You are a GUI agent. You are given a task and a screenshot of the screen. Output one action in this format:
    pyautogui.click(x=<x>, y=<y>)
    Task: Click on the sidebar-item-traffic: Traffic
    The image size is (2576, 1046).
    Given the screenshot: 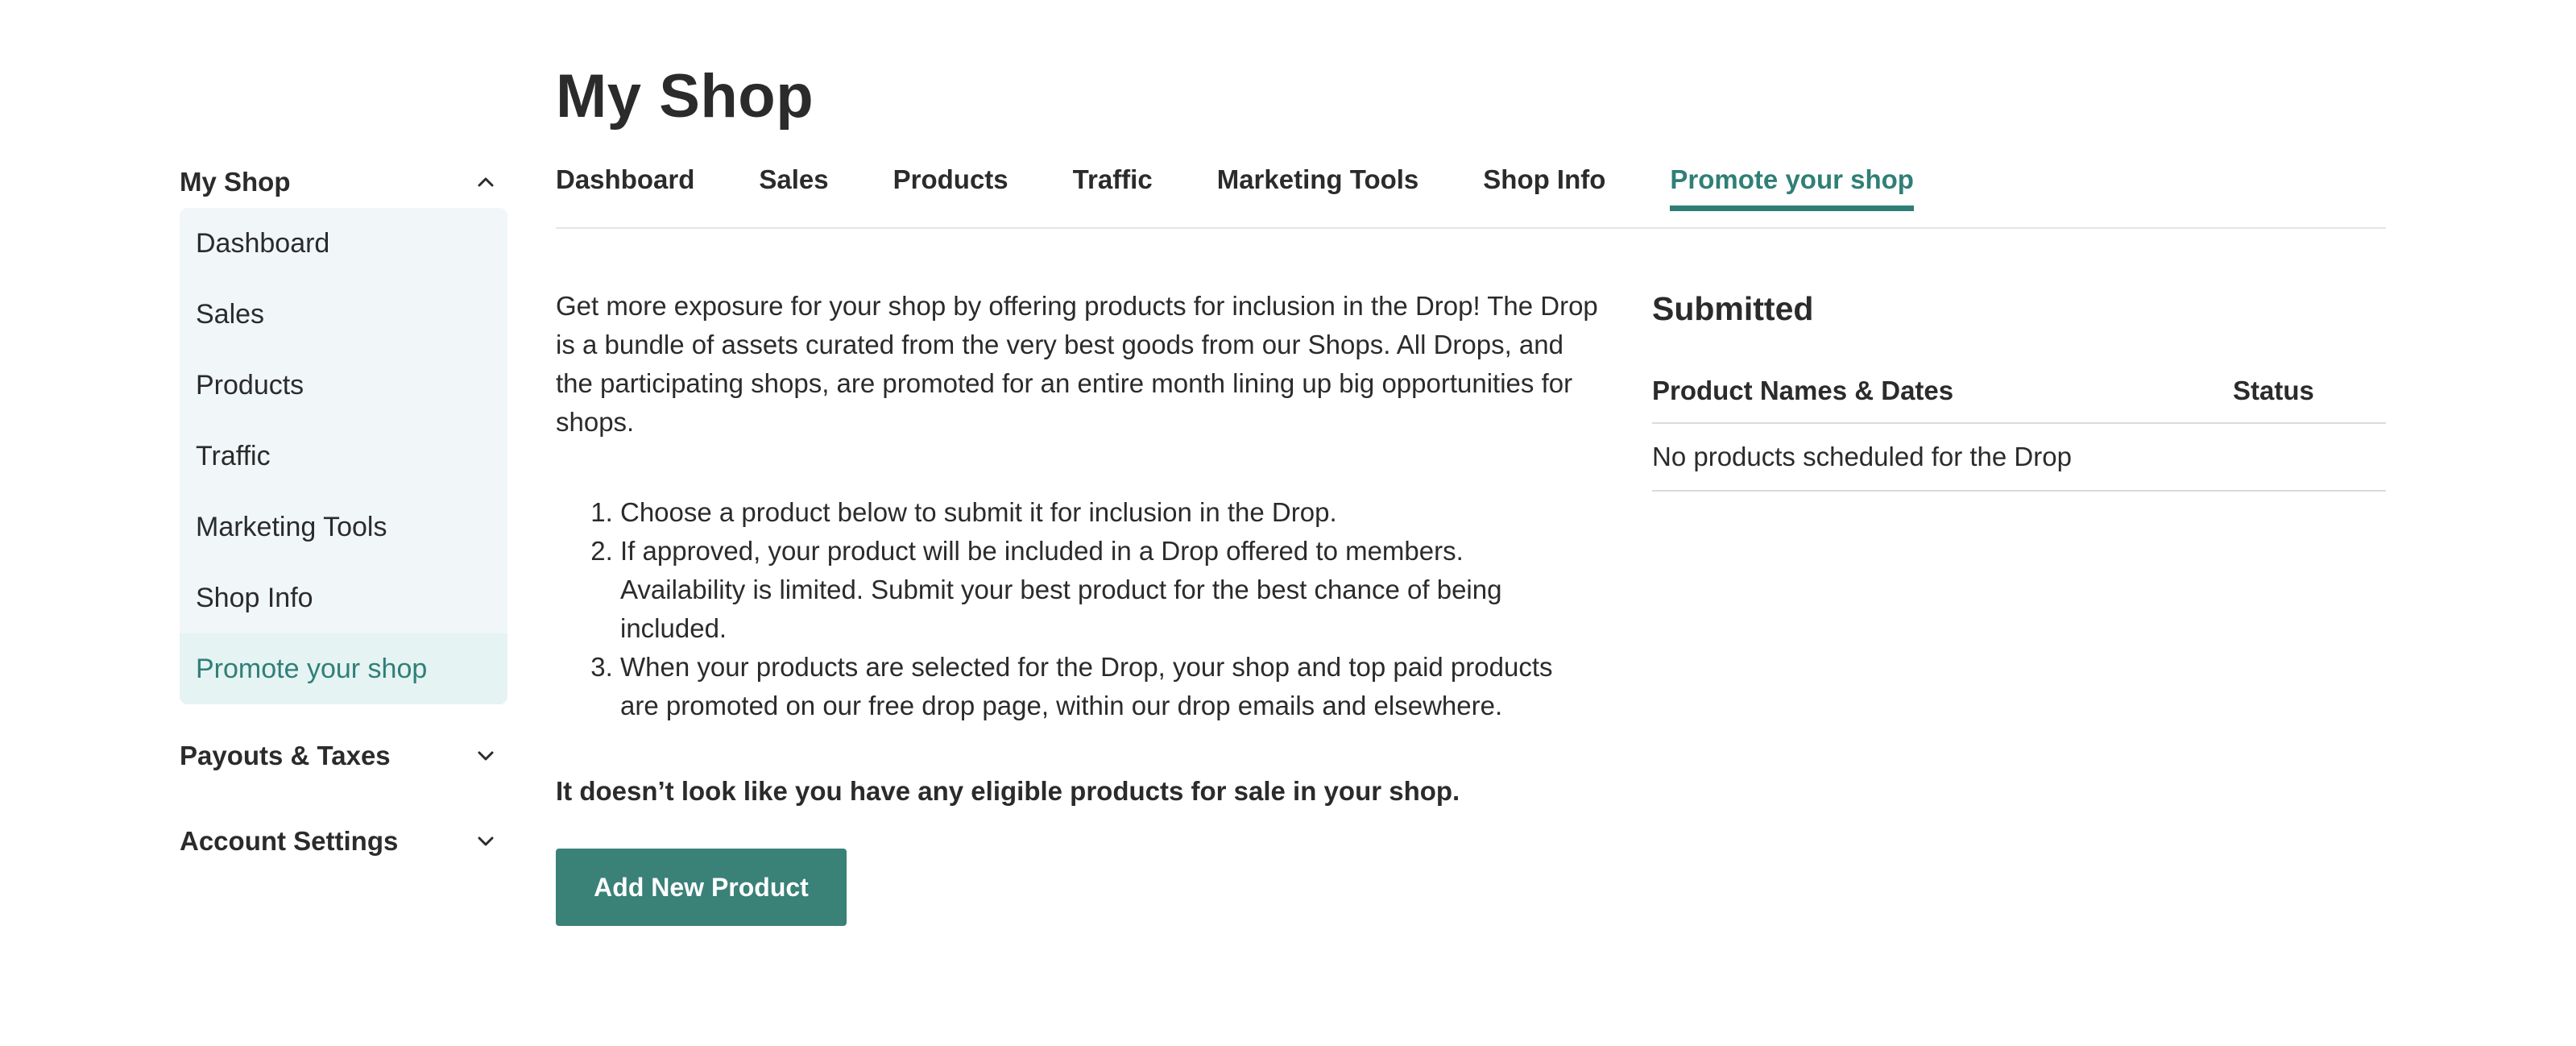 What is the action you would take?
    pyautogui.click(x=343, y=456)
    